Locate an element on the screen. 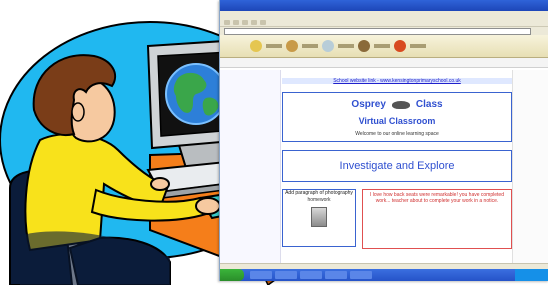  refresh-icon is located at coordinates (254, 22).